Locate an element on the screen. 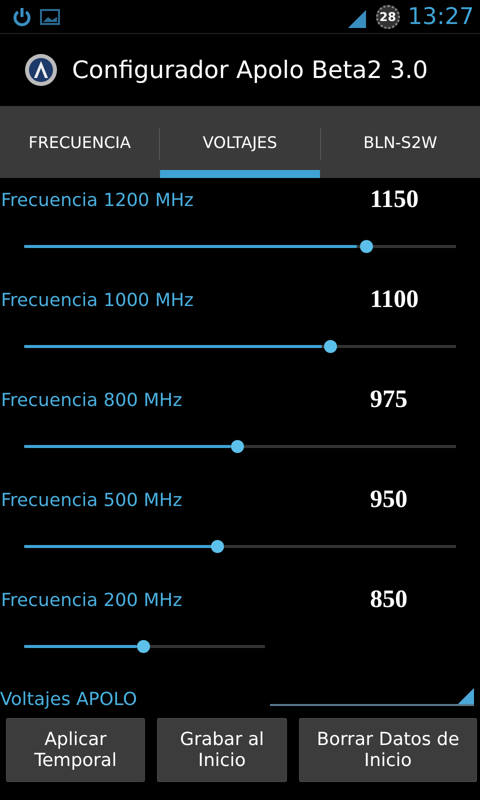 The width and height of the screenshot is (480, 800). voltage-value: 975 is located at coordinates (389, 400).